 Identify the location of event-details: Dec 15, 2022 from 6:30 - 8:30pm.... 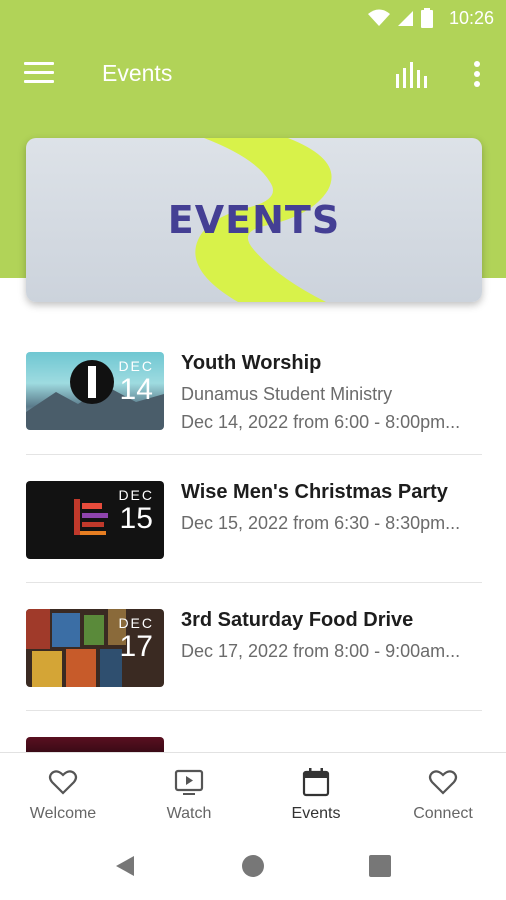
(321, 523).